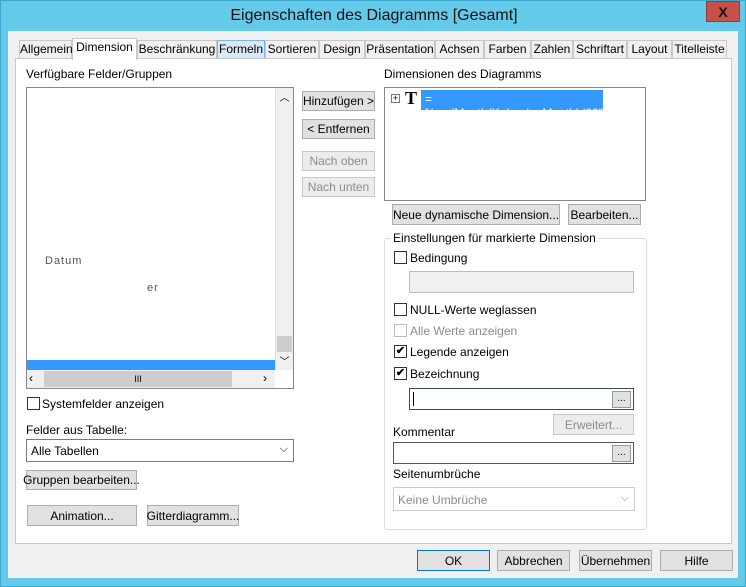 The width and height of the screenshot is (746, 587). Describe the element at coordinates (138, 379) in the screenshot. I see `scrollbar-thumb: III` at that location.